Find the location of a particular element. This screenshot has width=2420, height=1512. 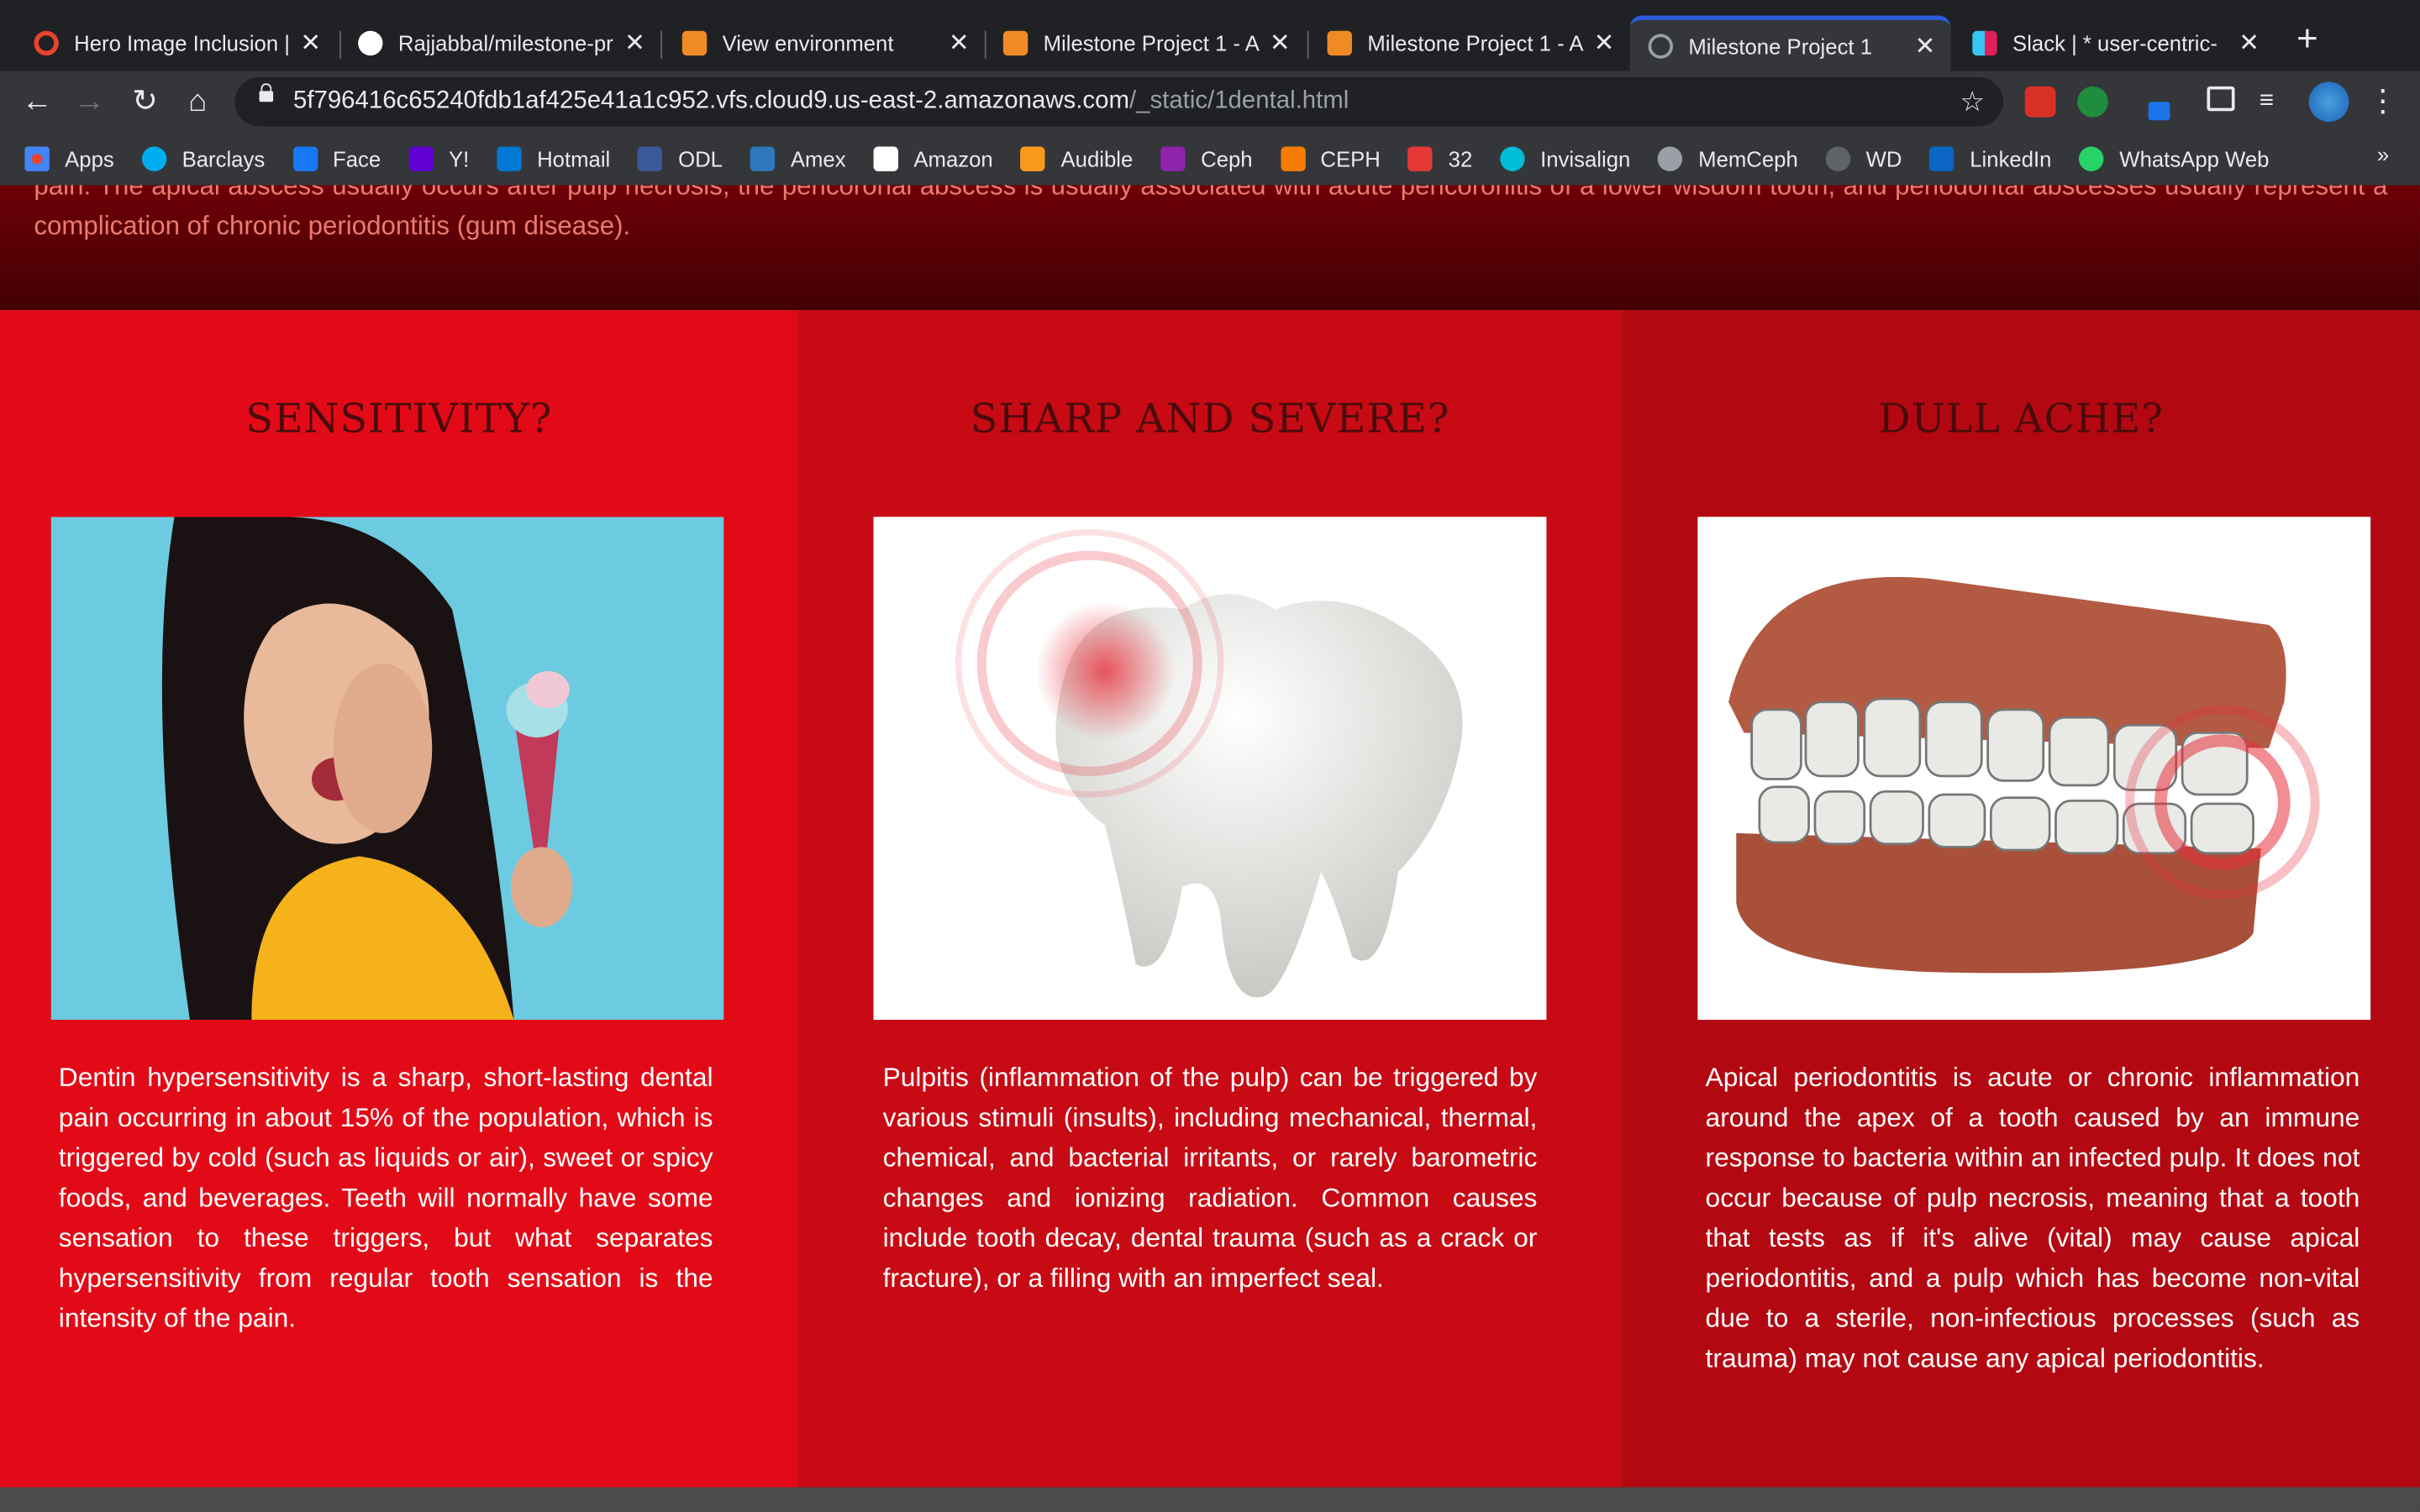

linkedin-icon is located at coordinates (1941, 158).